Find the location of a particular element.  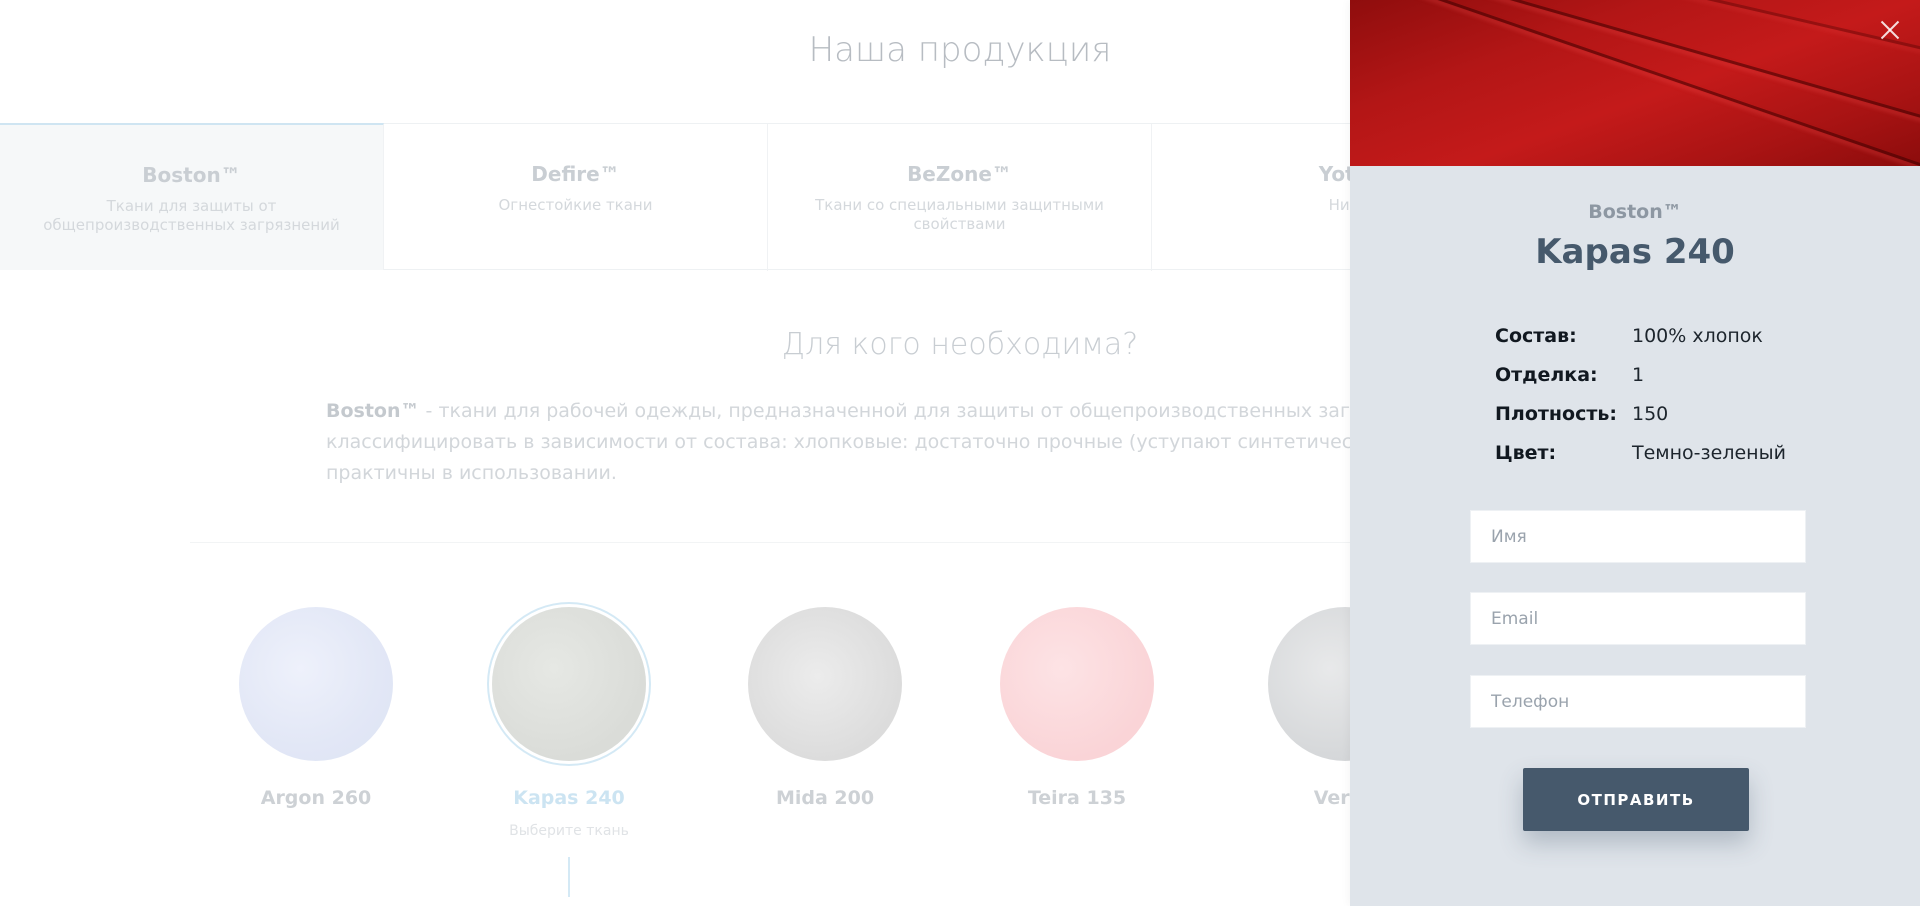

spec-row: Цвет: Темно-зеленый is located at coordinates (1655, 452).